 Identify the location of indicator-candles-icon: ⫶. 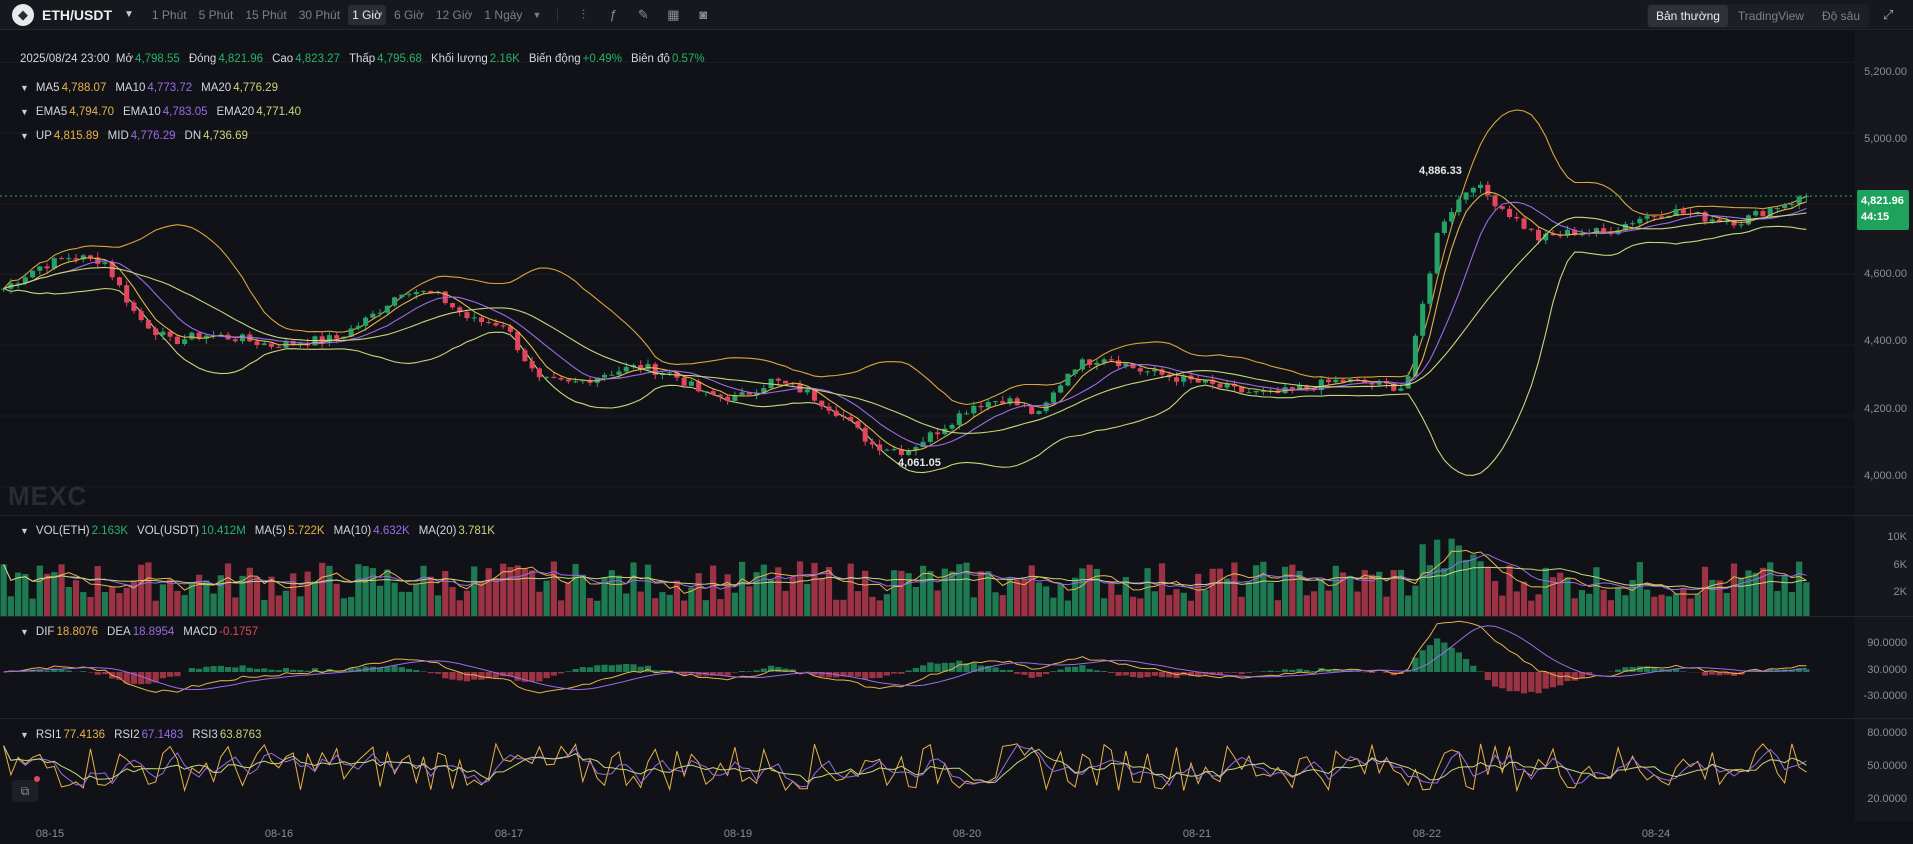
(583, 15).